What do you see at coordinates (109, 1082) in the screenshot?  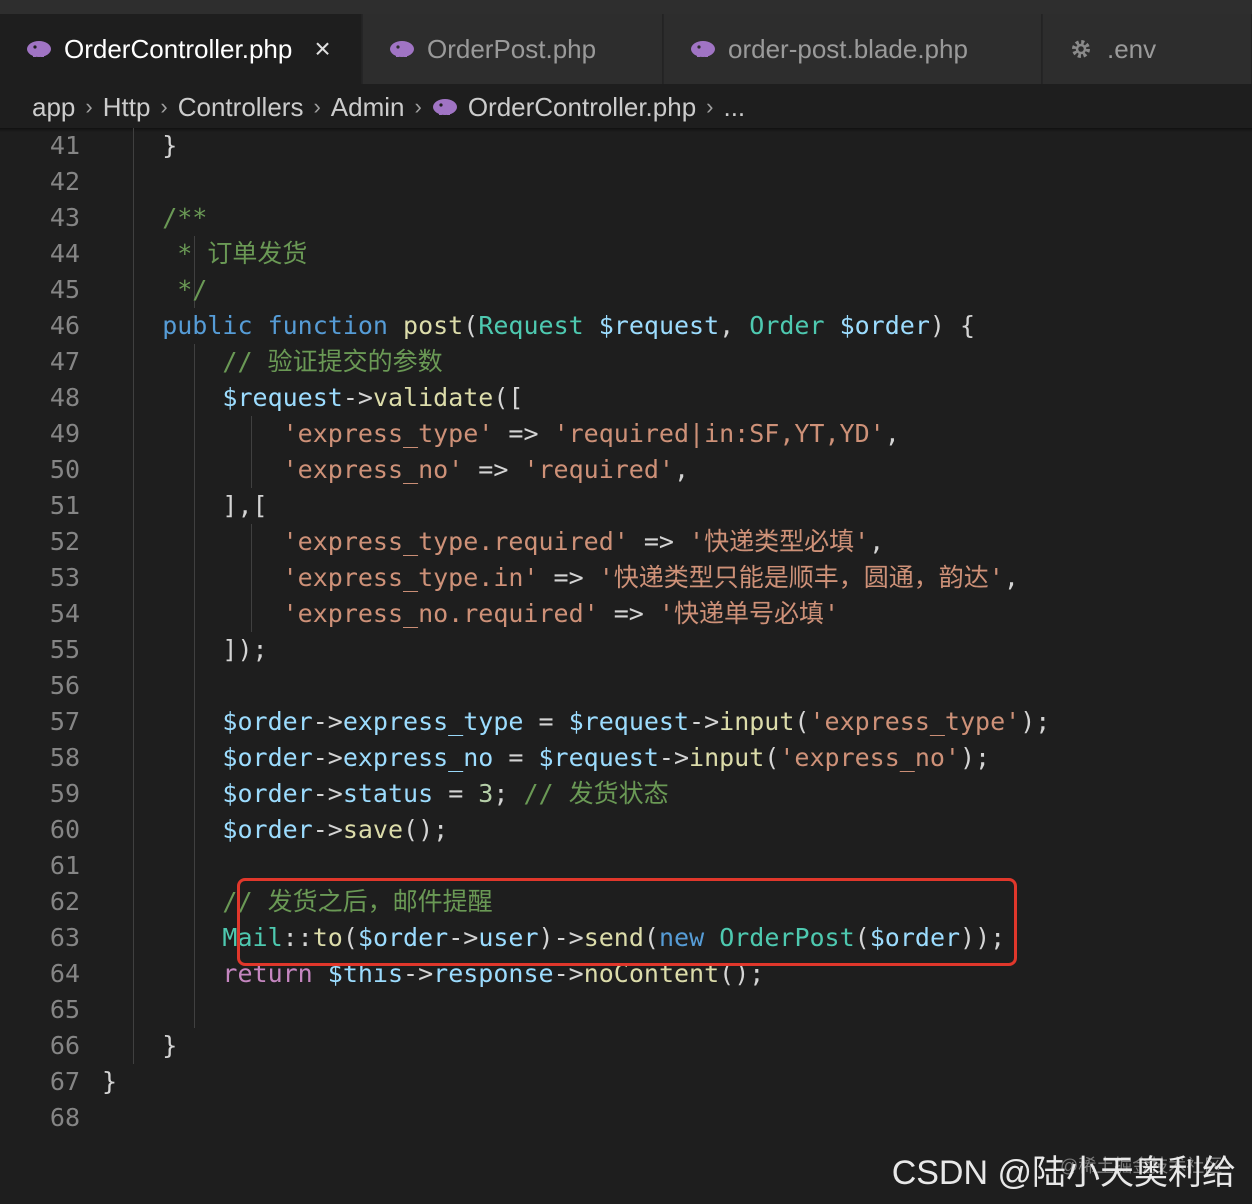 I see `code-text: }` at bounding box center [109, 1082].